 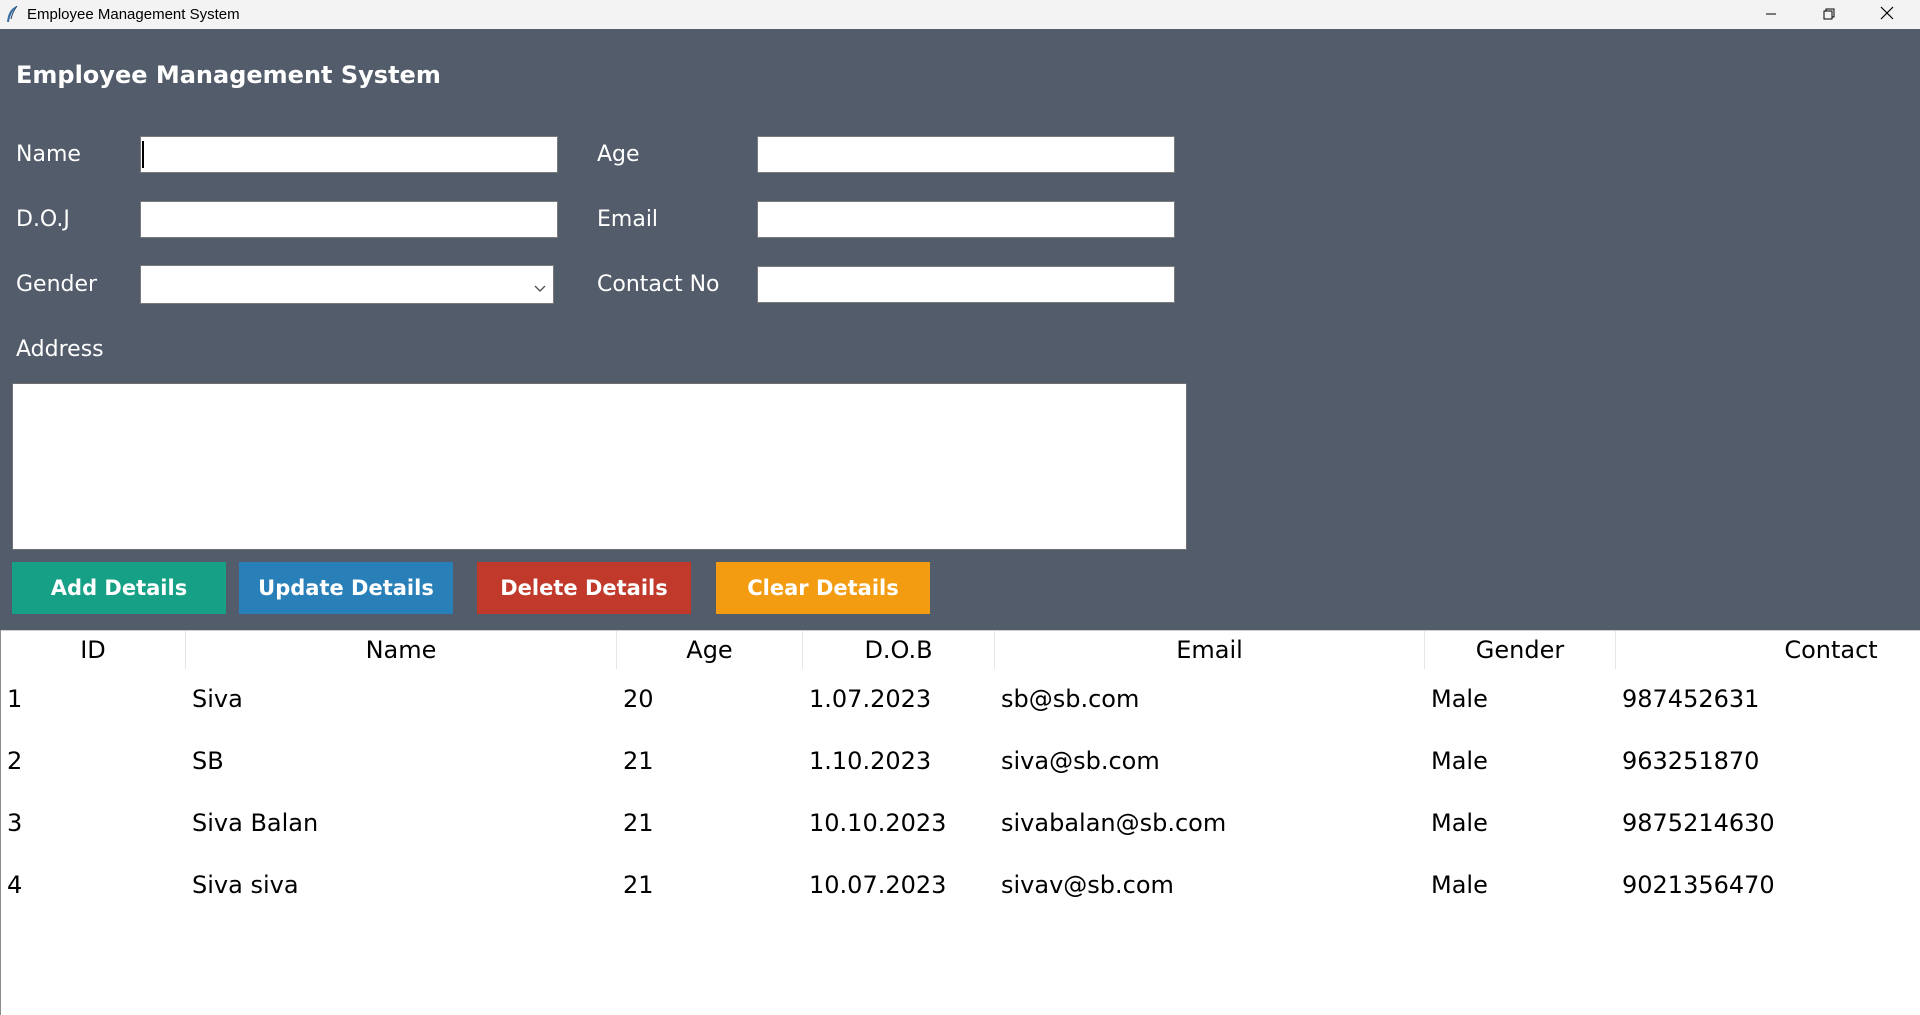 I want to click on cell-contact: 987452631, so click(x=1691, y=699).